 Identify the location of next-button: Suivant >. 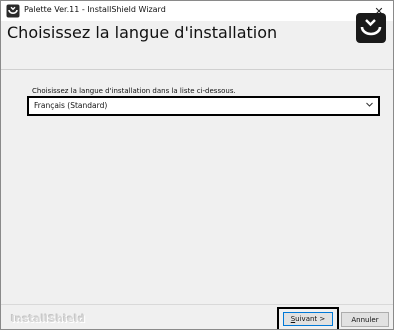
(308, 319).